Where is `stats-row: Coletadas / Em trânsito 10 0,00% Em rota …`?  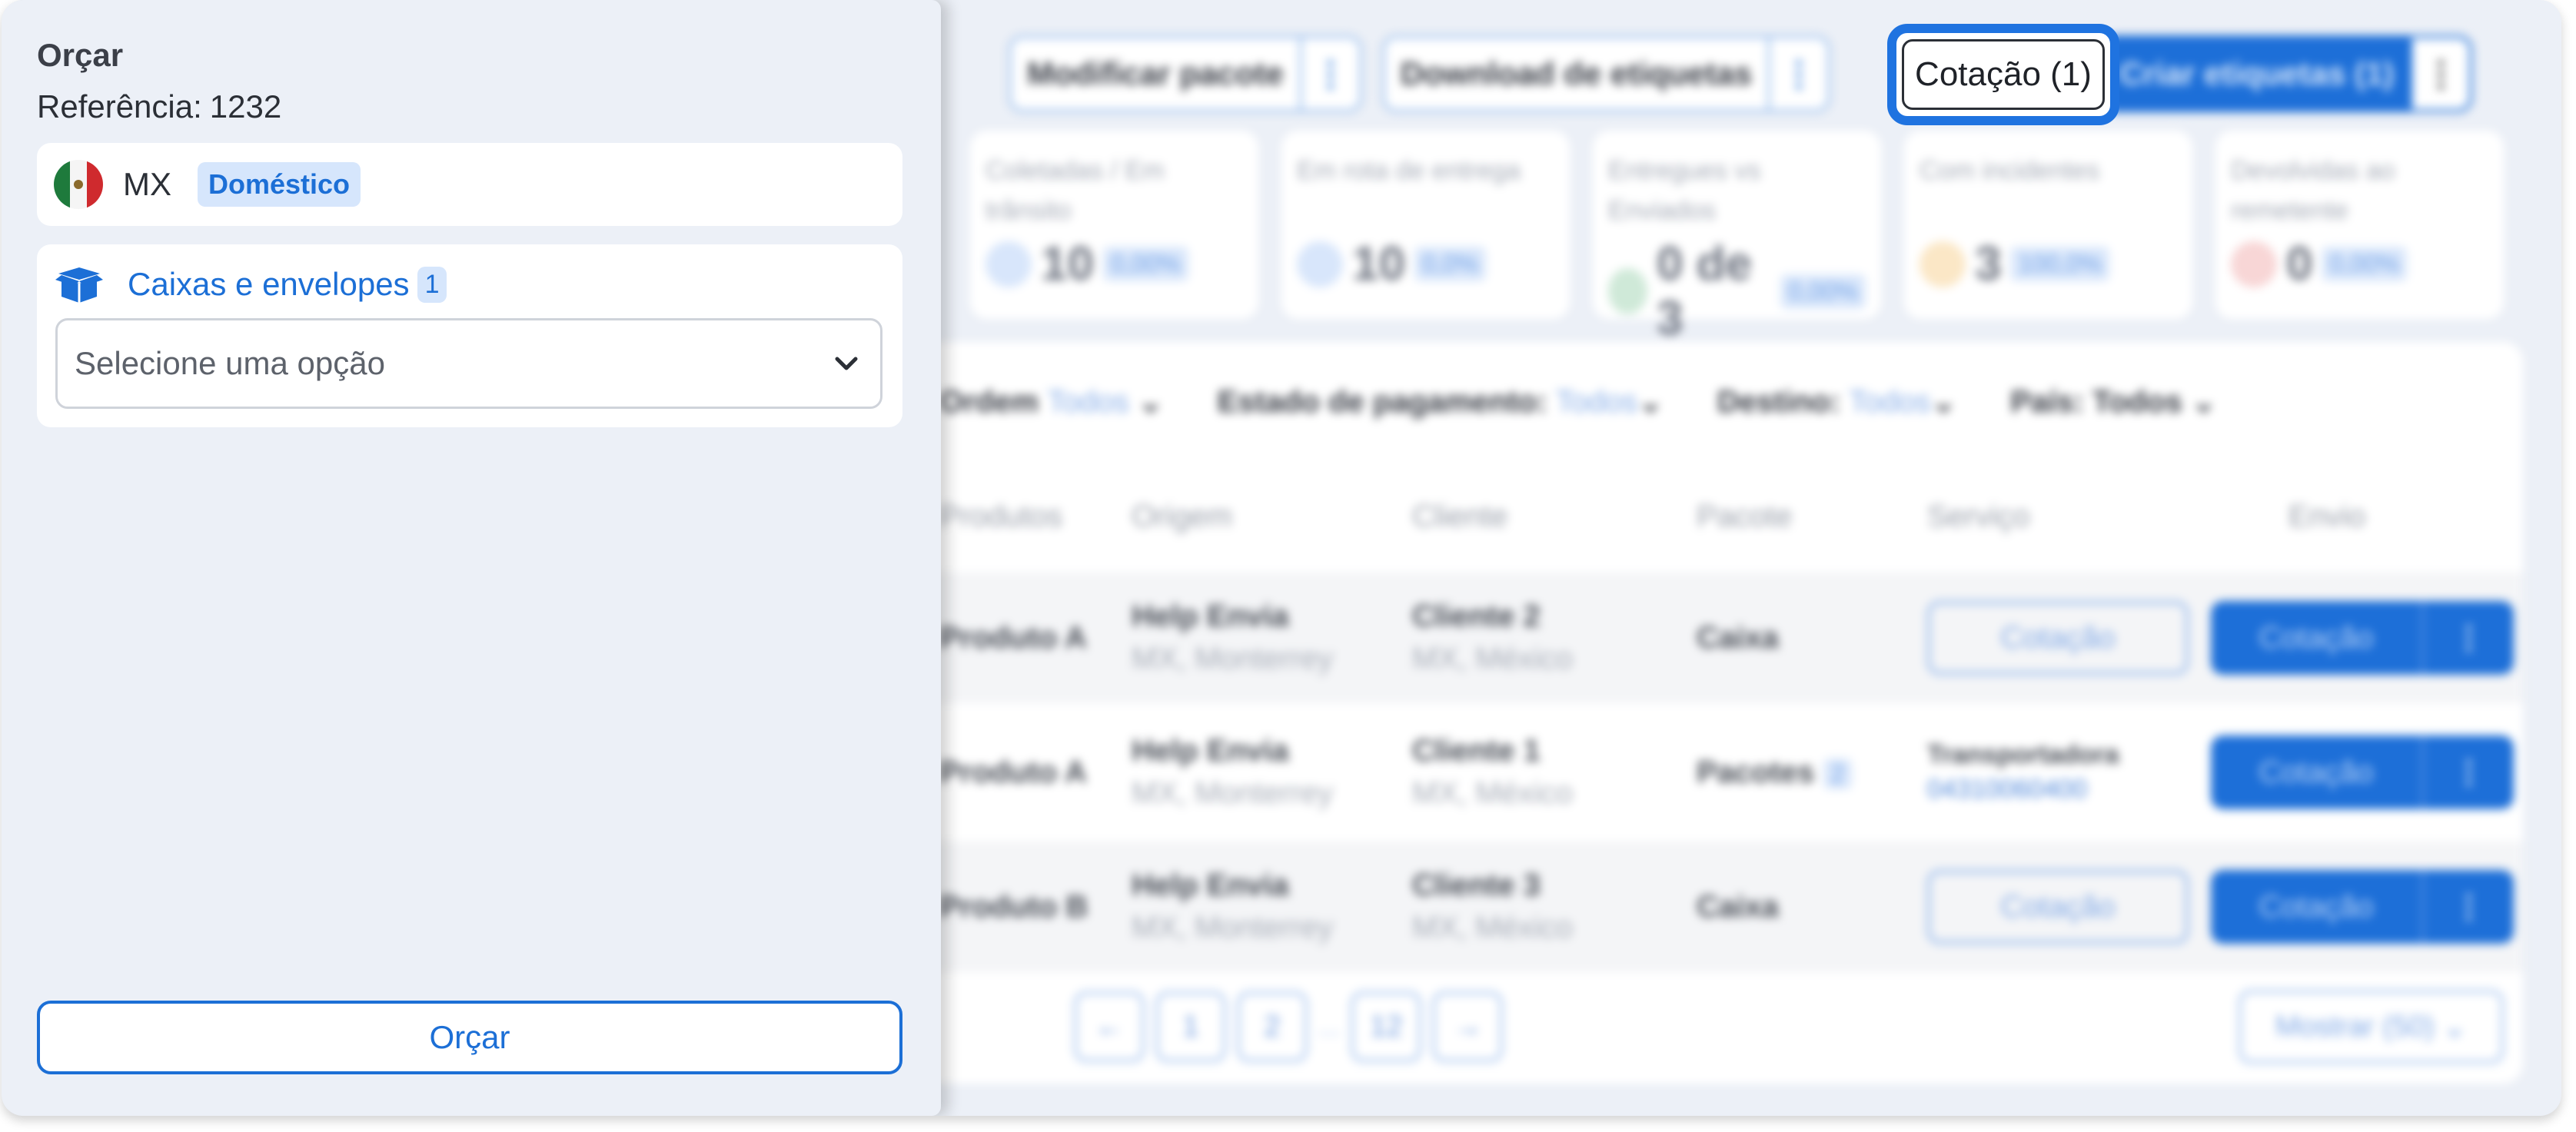 stats-row: Coletadas / Em trânsito 10 0,00% Em rota … is located at coordinates (1737, 238).